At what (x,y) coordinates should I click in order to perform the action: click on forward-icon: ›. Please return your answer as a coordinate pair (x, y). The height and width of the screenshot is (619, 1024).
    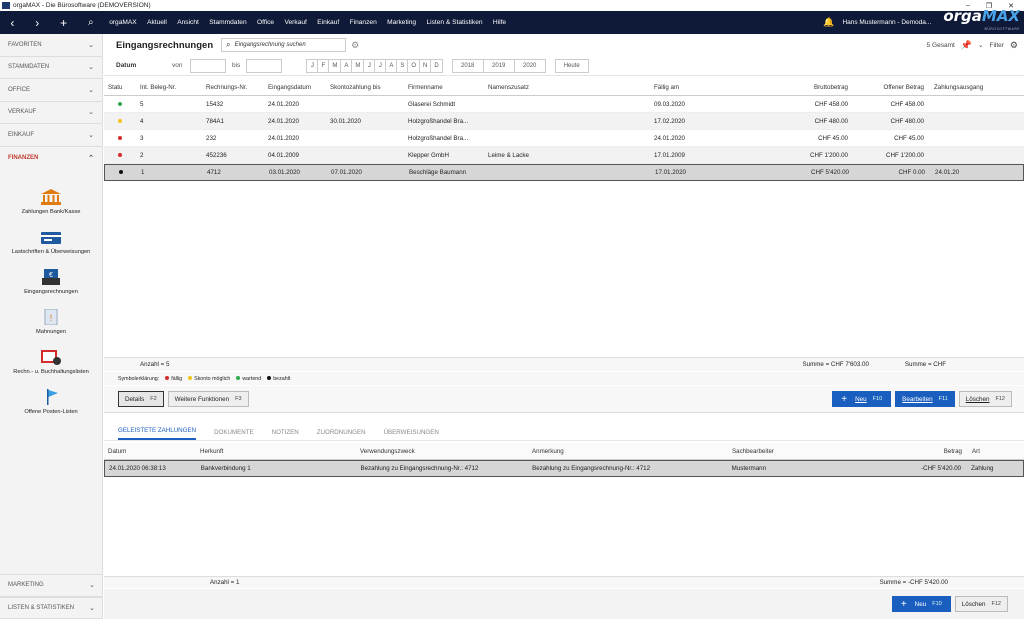
    Looking at the image, I should click on (37, 23).